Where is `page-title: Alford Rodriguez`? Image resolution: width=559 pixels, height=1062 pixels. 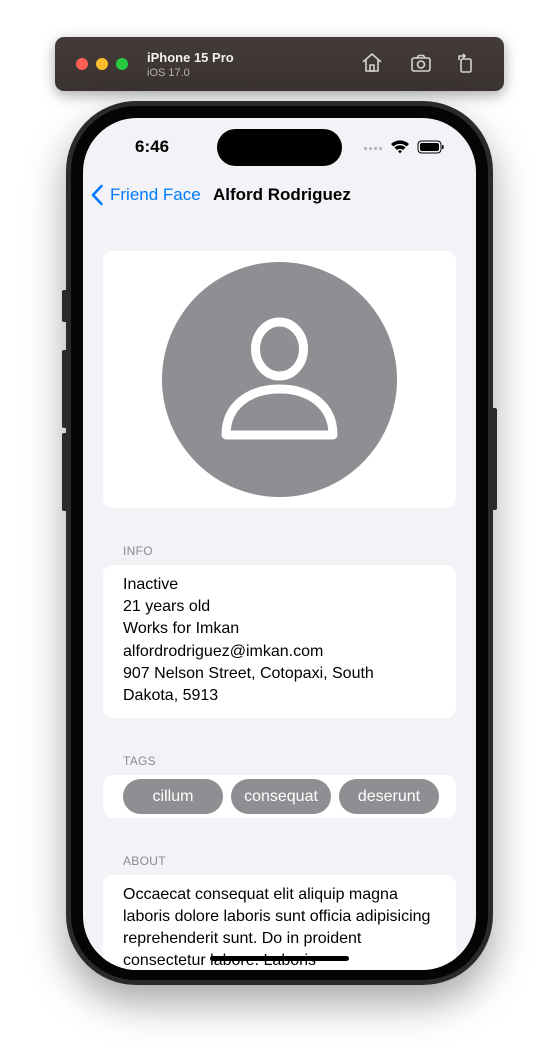
page-title: Alford Rodriguez is located at coordinates (282, 194).